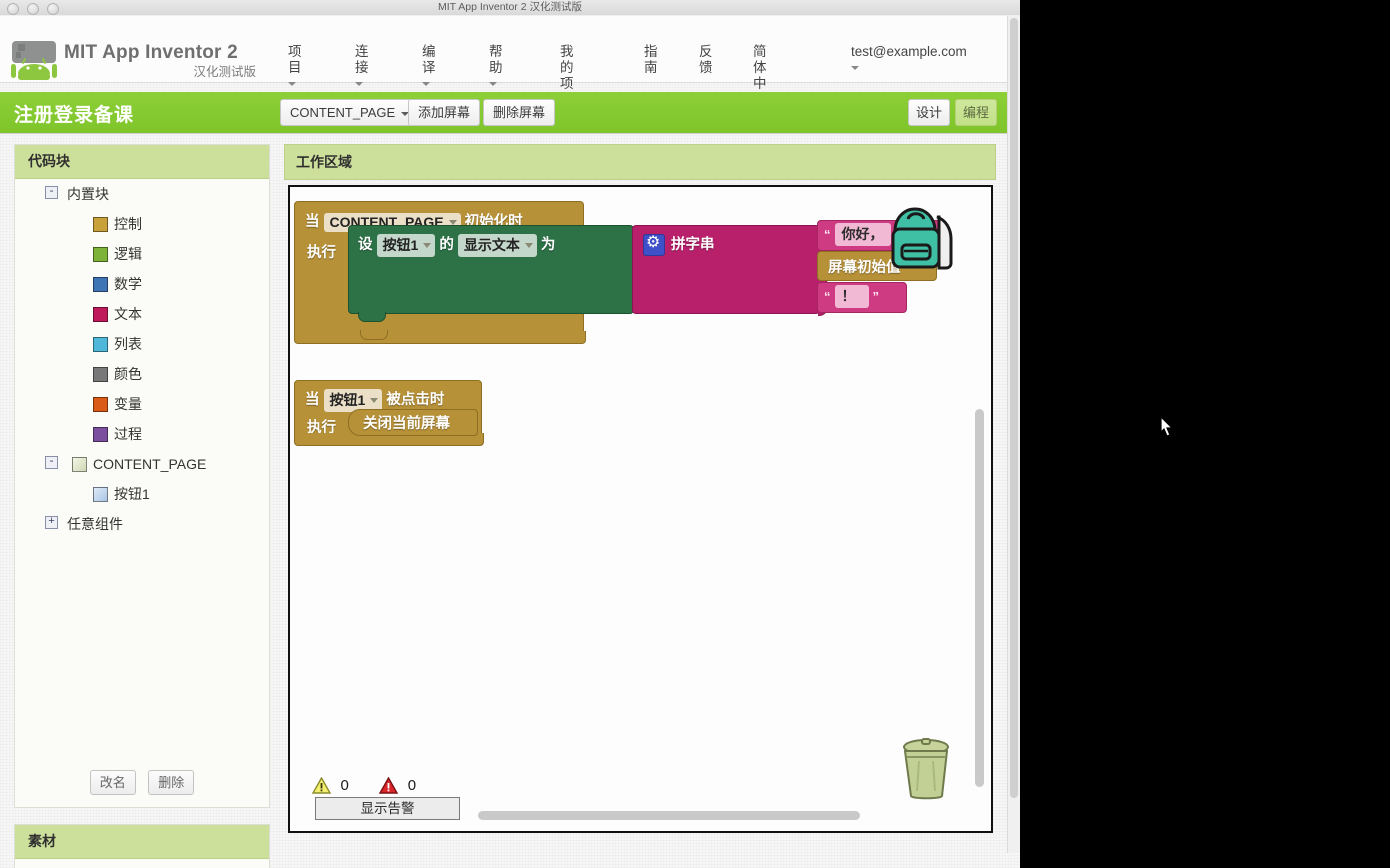  I want to click on palette-item-text: 文本, so click(142, 314).